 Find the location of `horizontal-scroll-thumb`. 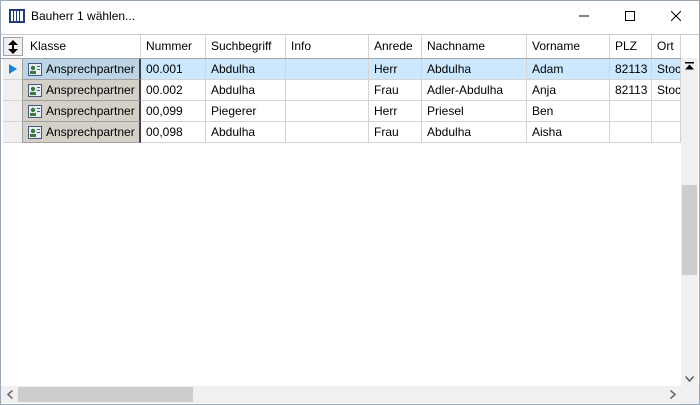

horizontal-scroll-thumb is located at coordinates (105, 394).